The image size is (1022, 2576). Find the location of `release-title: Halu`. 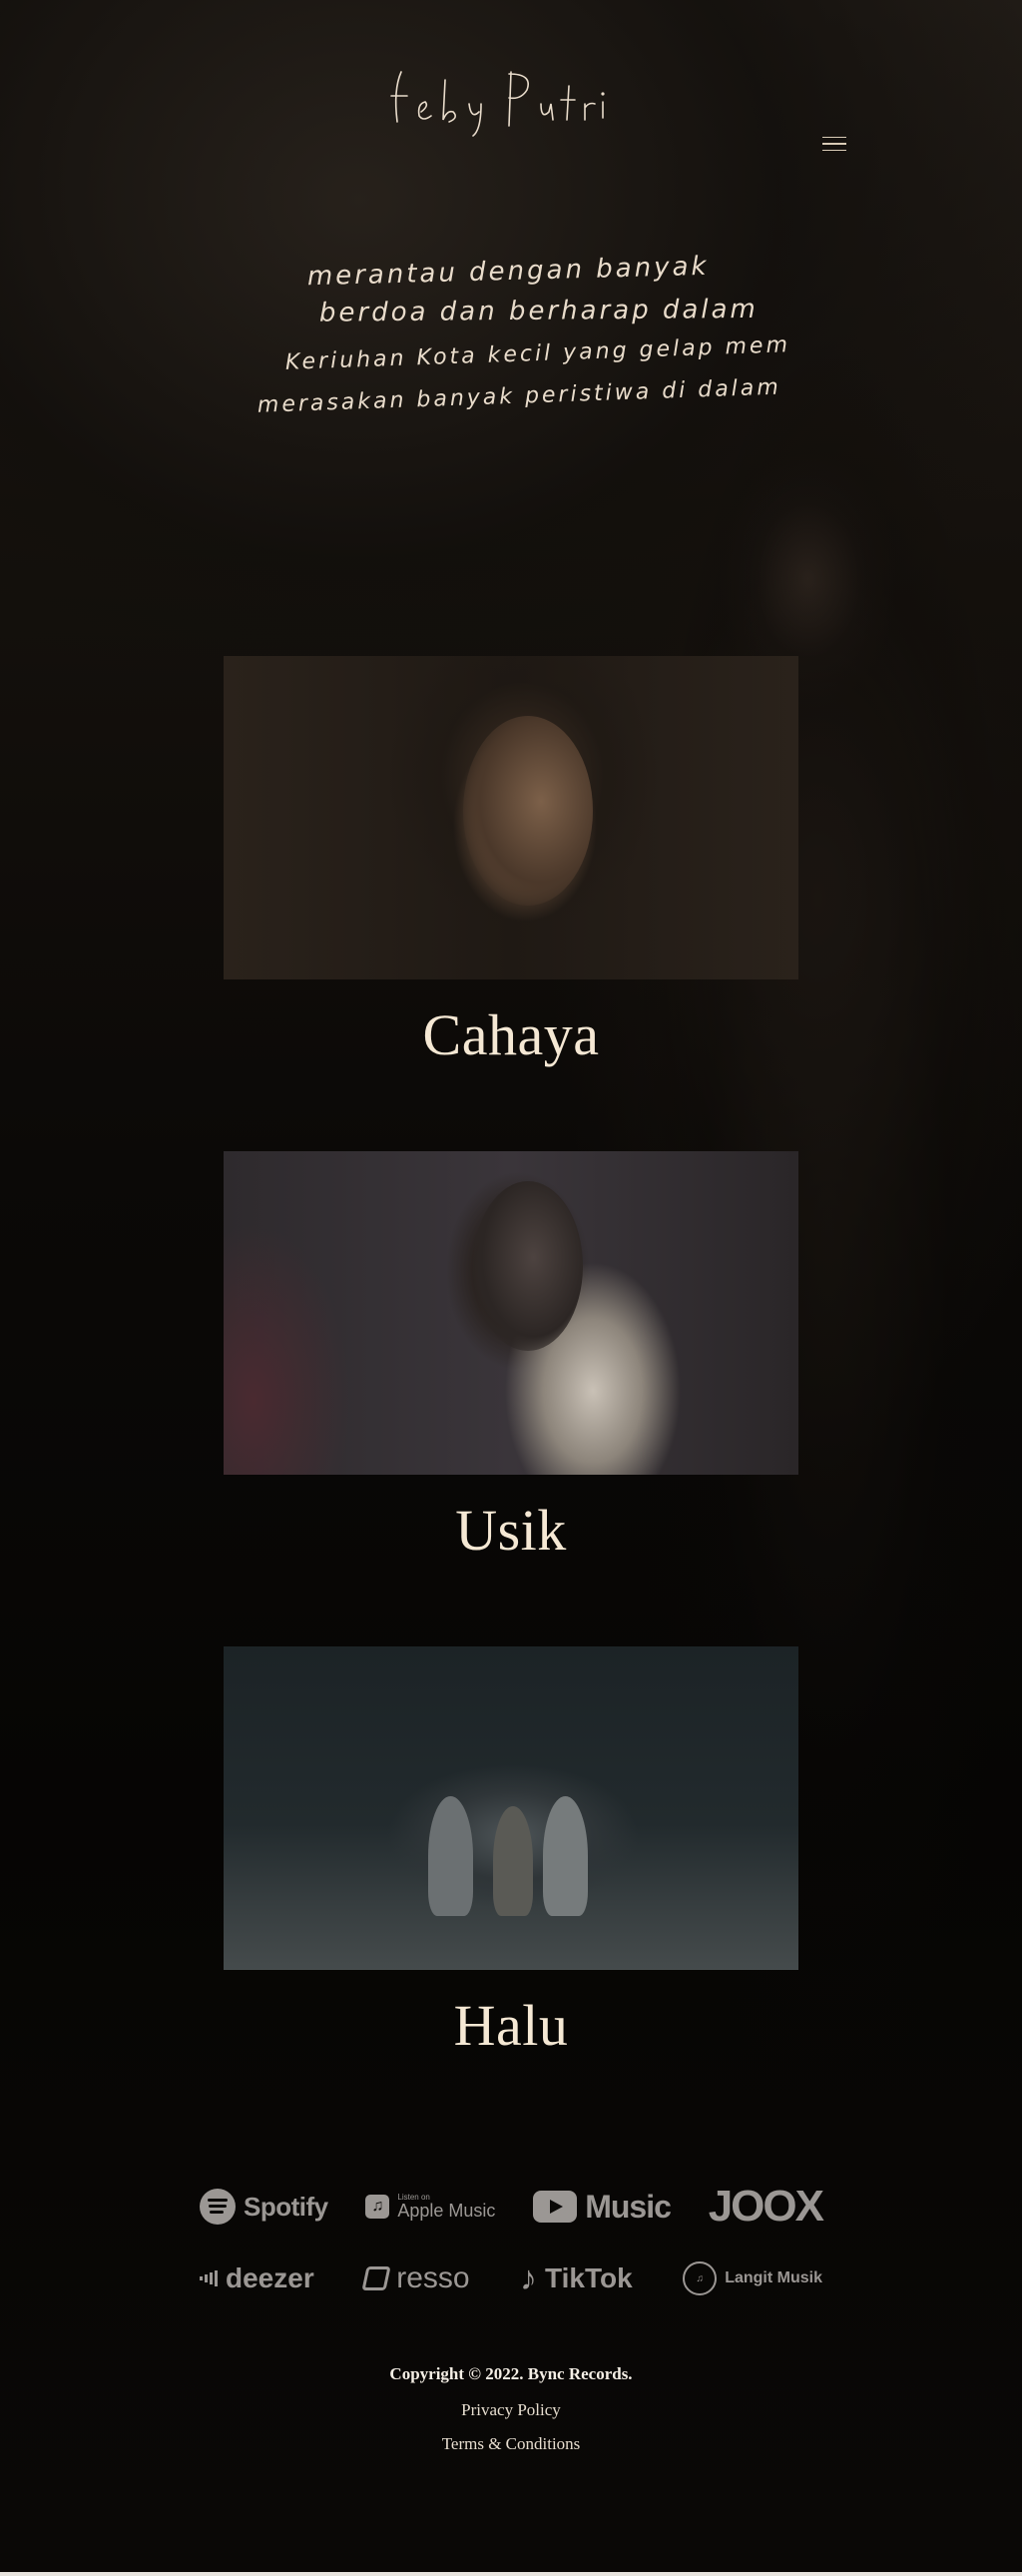

release-title: Halu is located at coordinates (511, 2025).